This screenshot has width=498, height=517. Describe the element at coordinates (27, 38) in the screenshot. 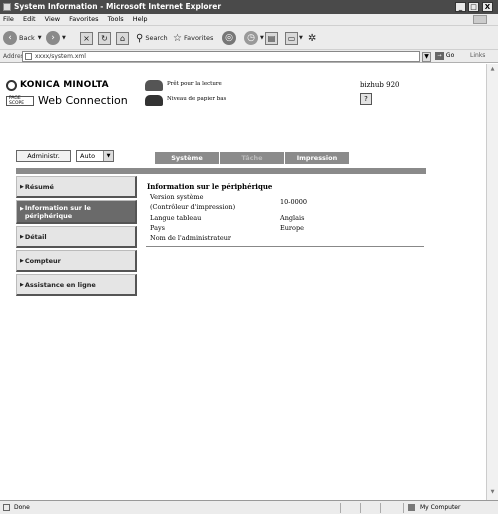

I see `back-label: Back` at that location.